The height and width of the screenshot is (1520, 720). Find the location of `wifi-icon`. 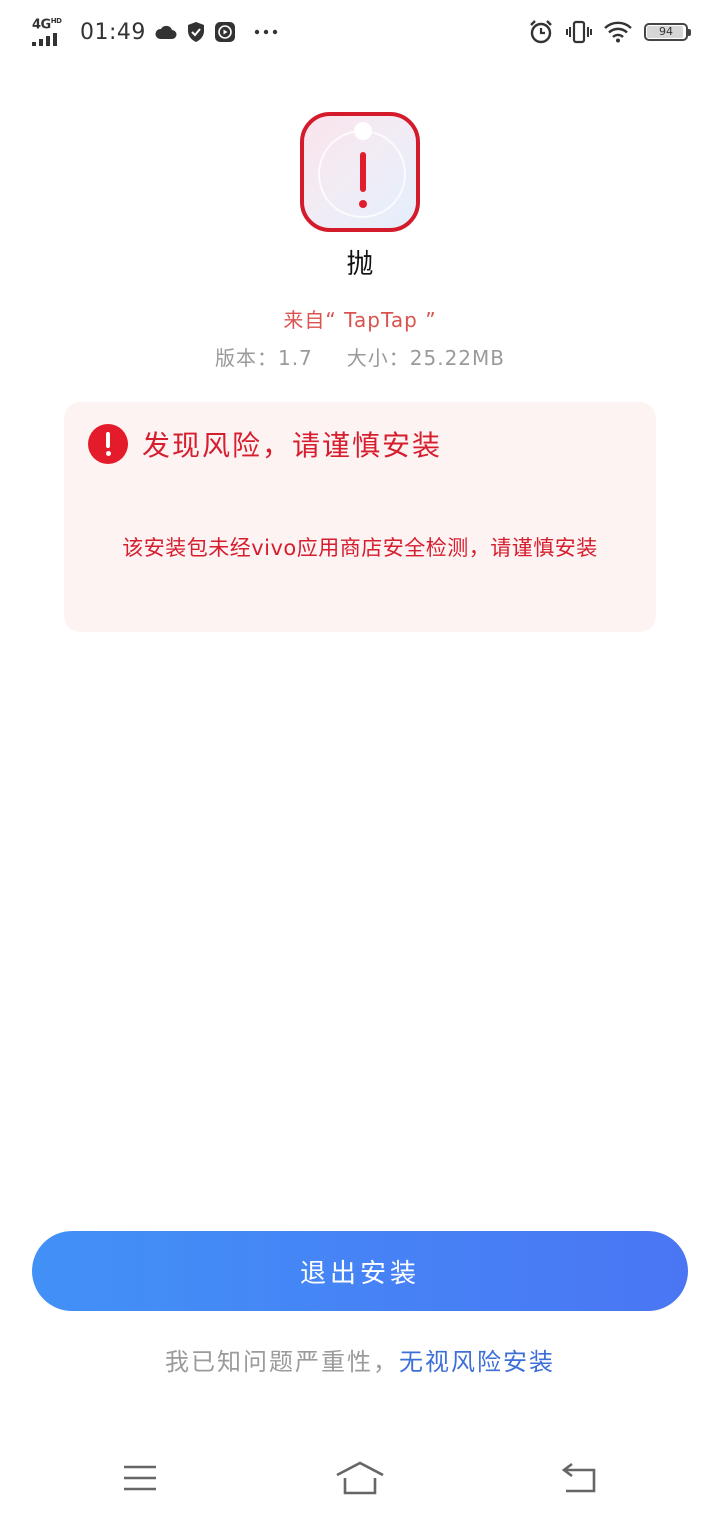

wifi-icon is located at coordinates (618, 32).